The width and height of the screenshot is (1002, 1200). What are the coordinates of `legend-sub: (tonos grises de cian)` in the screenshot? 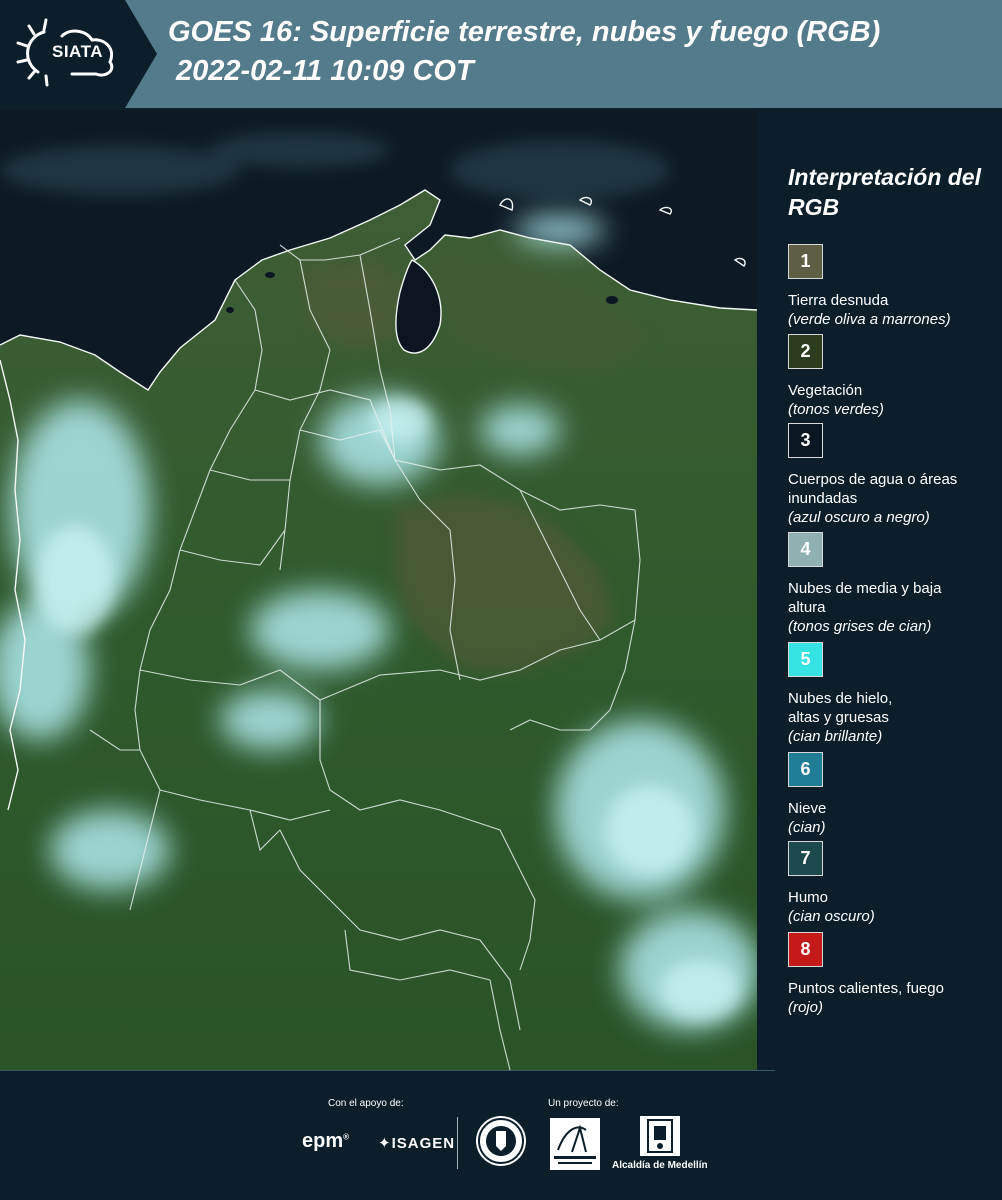 It's located at (860, 626).